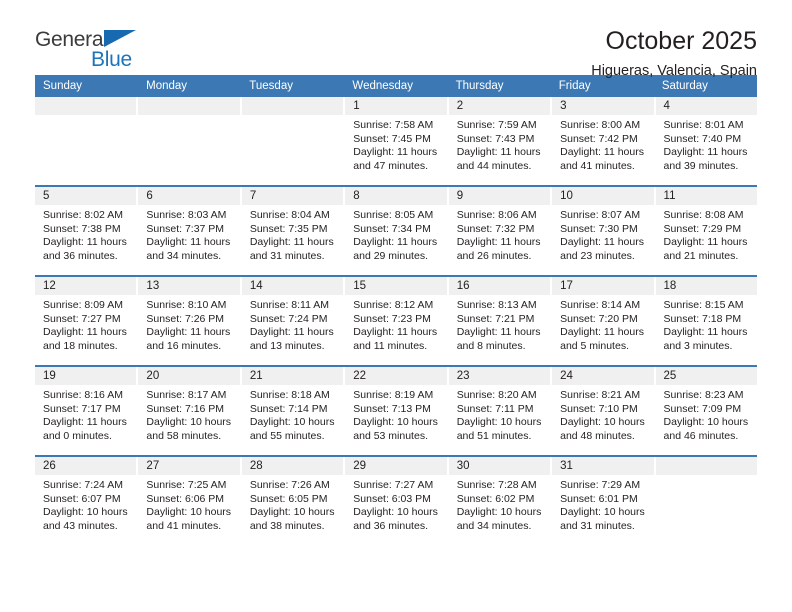 This screenshot has height=612, width=792. Describe the element at coordinates (706, 286) in the screenshot. I see `day-number: 18` at that location.